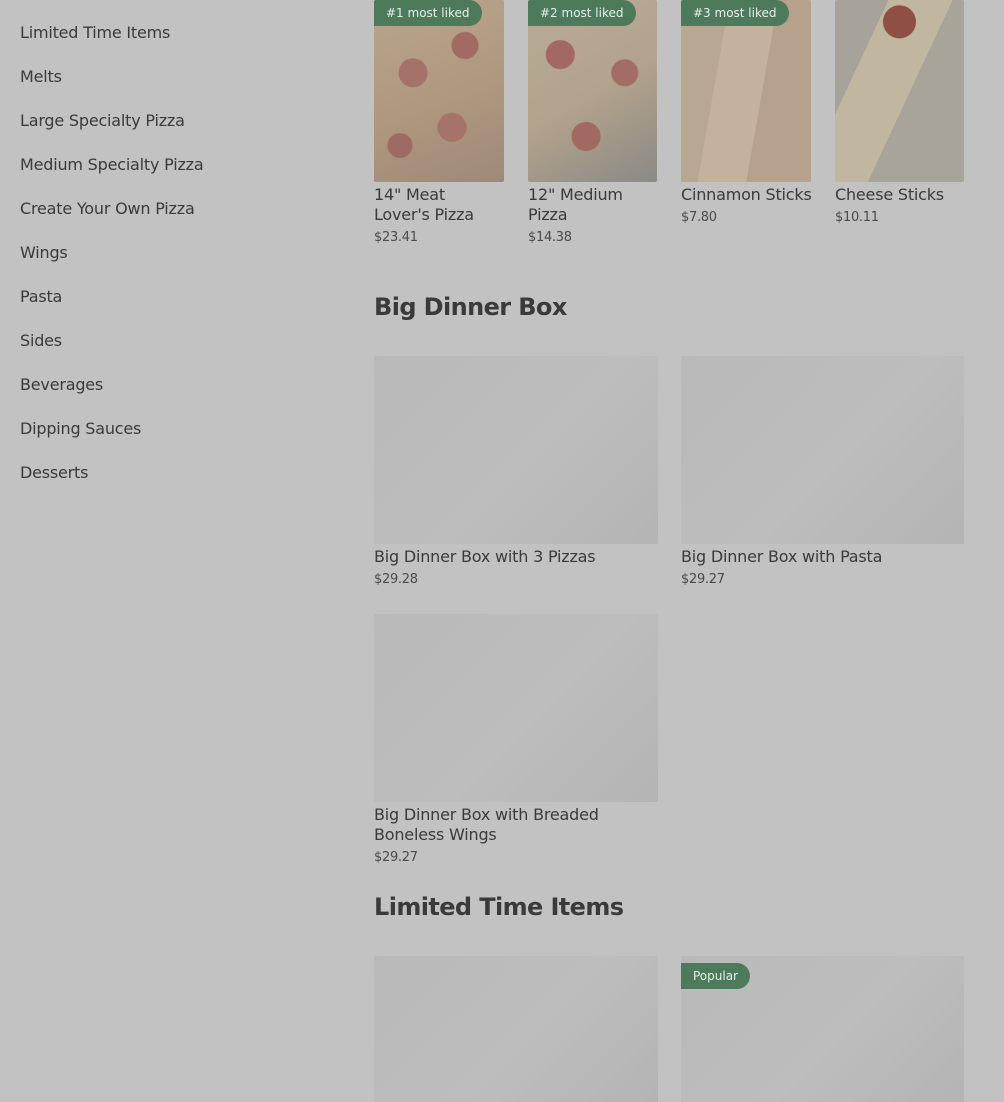 Image resolution: width=1004 pixels, height=1102 pixels. Describe the element at coordinates (857, 217) in the screenshot. I see `item-price: $10.11` at that location.